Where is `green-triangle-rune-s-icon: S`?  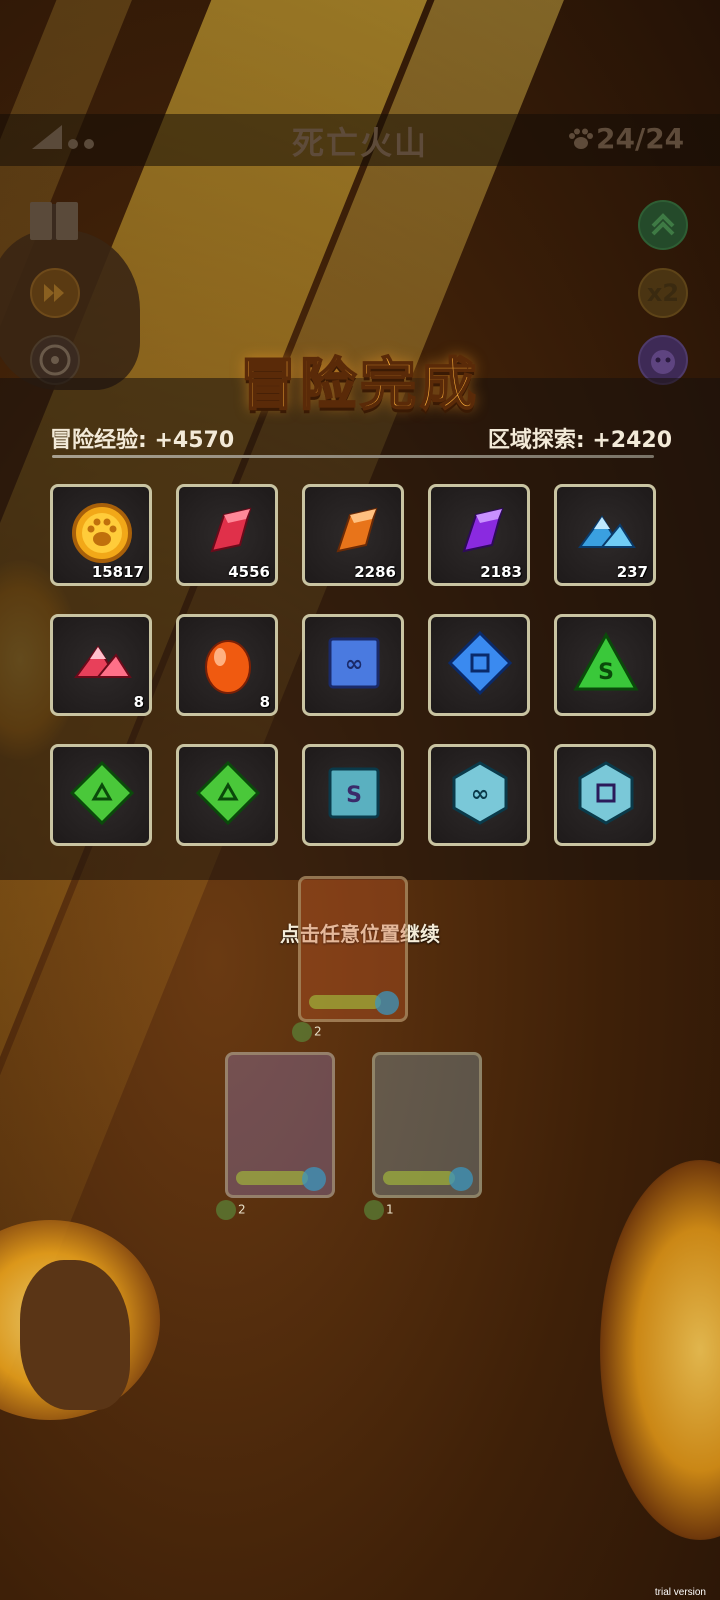 green-triangle-rune-s-icon: S is located at coordinates (606, 661).